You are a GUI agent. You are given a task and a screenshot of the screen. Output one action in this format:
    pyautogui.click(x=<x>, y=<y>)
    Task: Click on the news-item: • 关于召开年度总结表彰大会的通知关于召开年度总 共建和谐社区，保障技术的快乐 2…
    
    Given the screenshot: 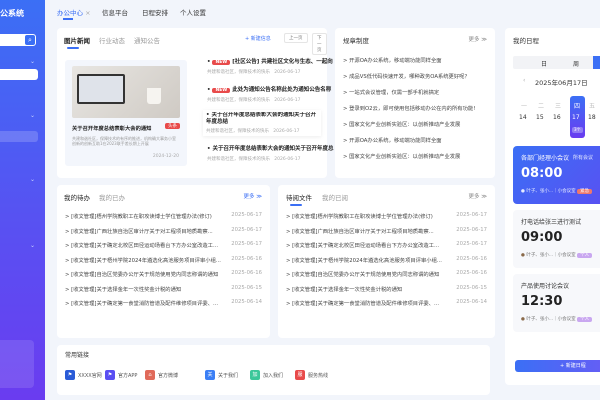 What is the action you would take?
    pyautogui.click(x=272, y=153)
    